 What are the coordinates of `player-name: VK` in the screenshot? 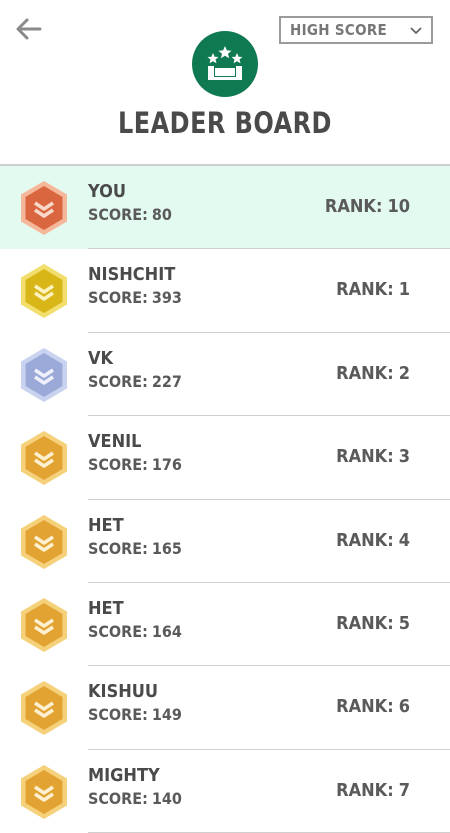 It's located at (101, 358).